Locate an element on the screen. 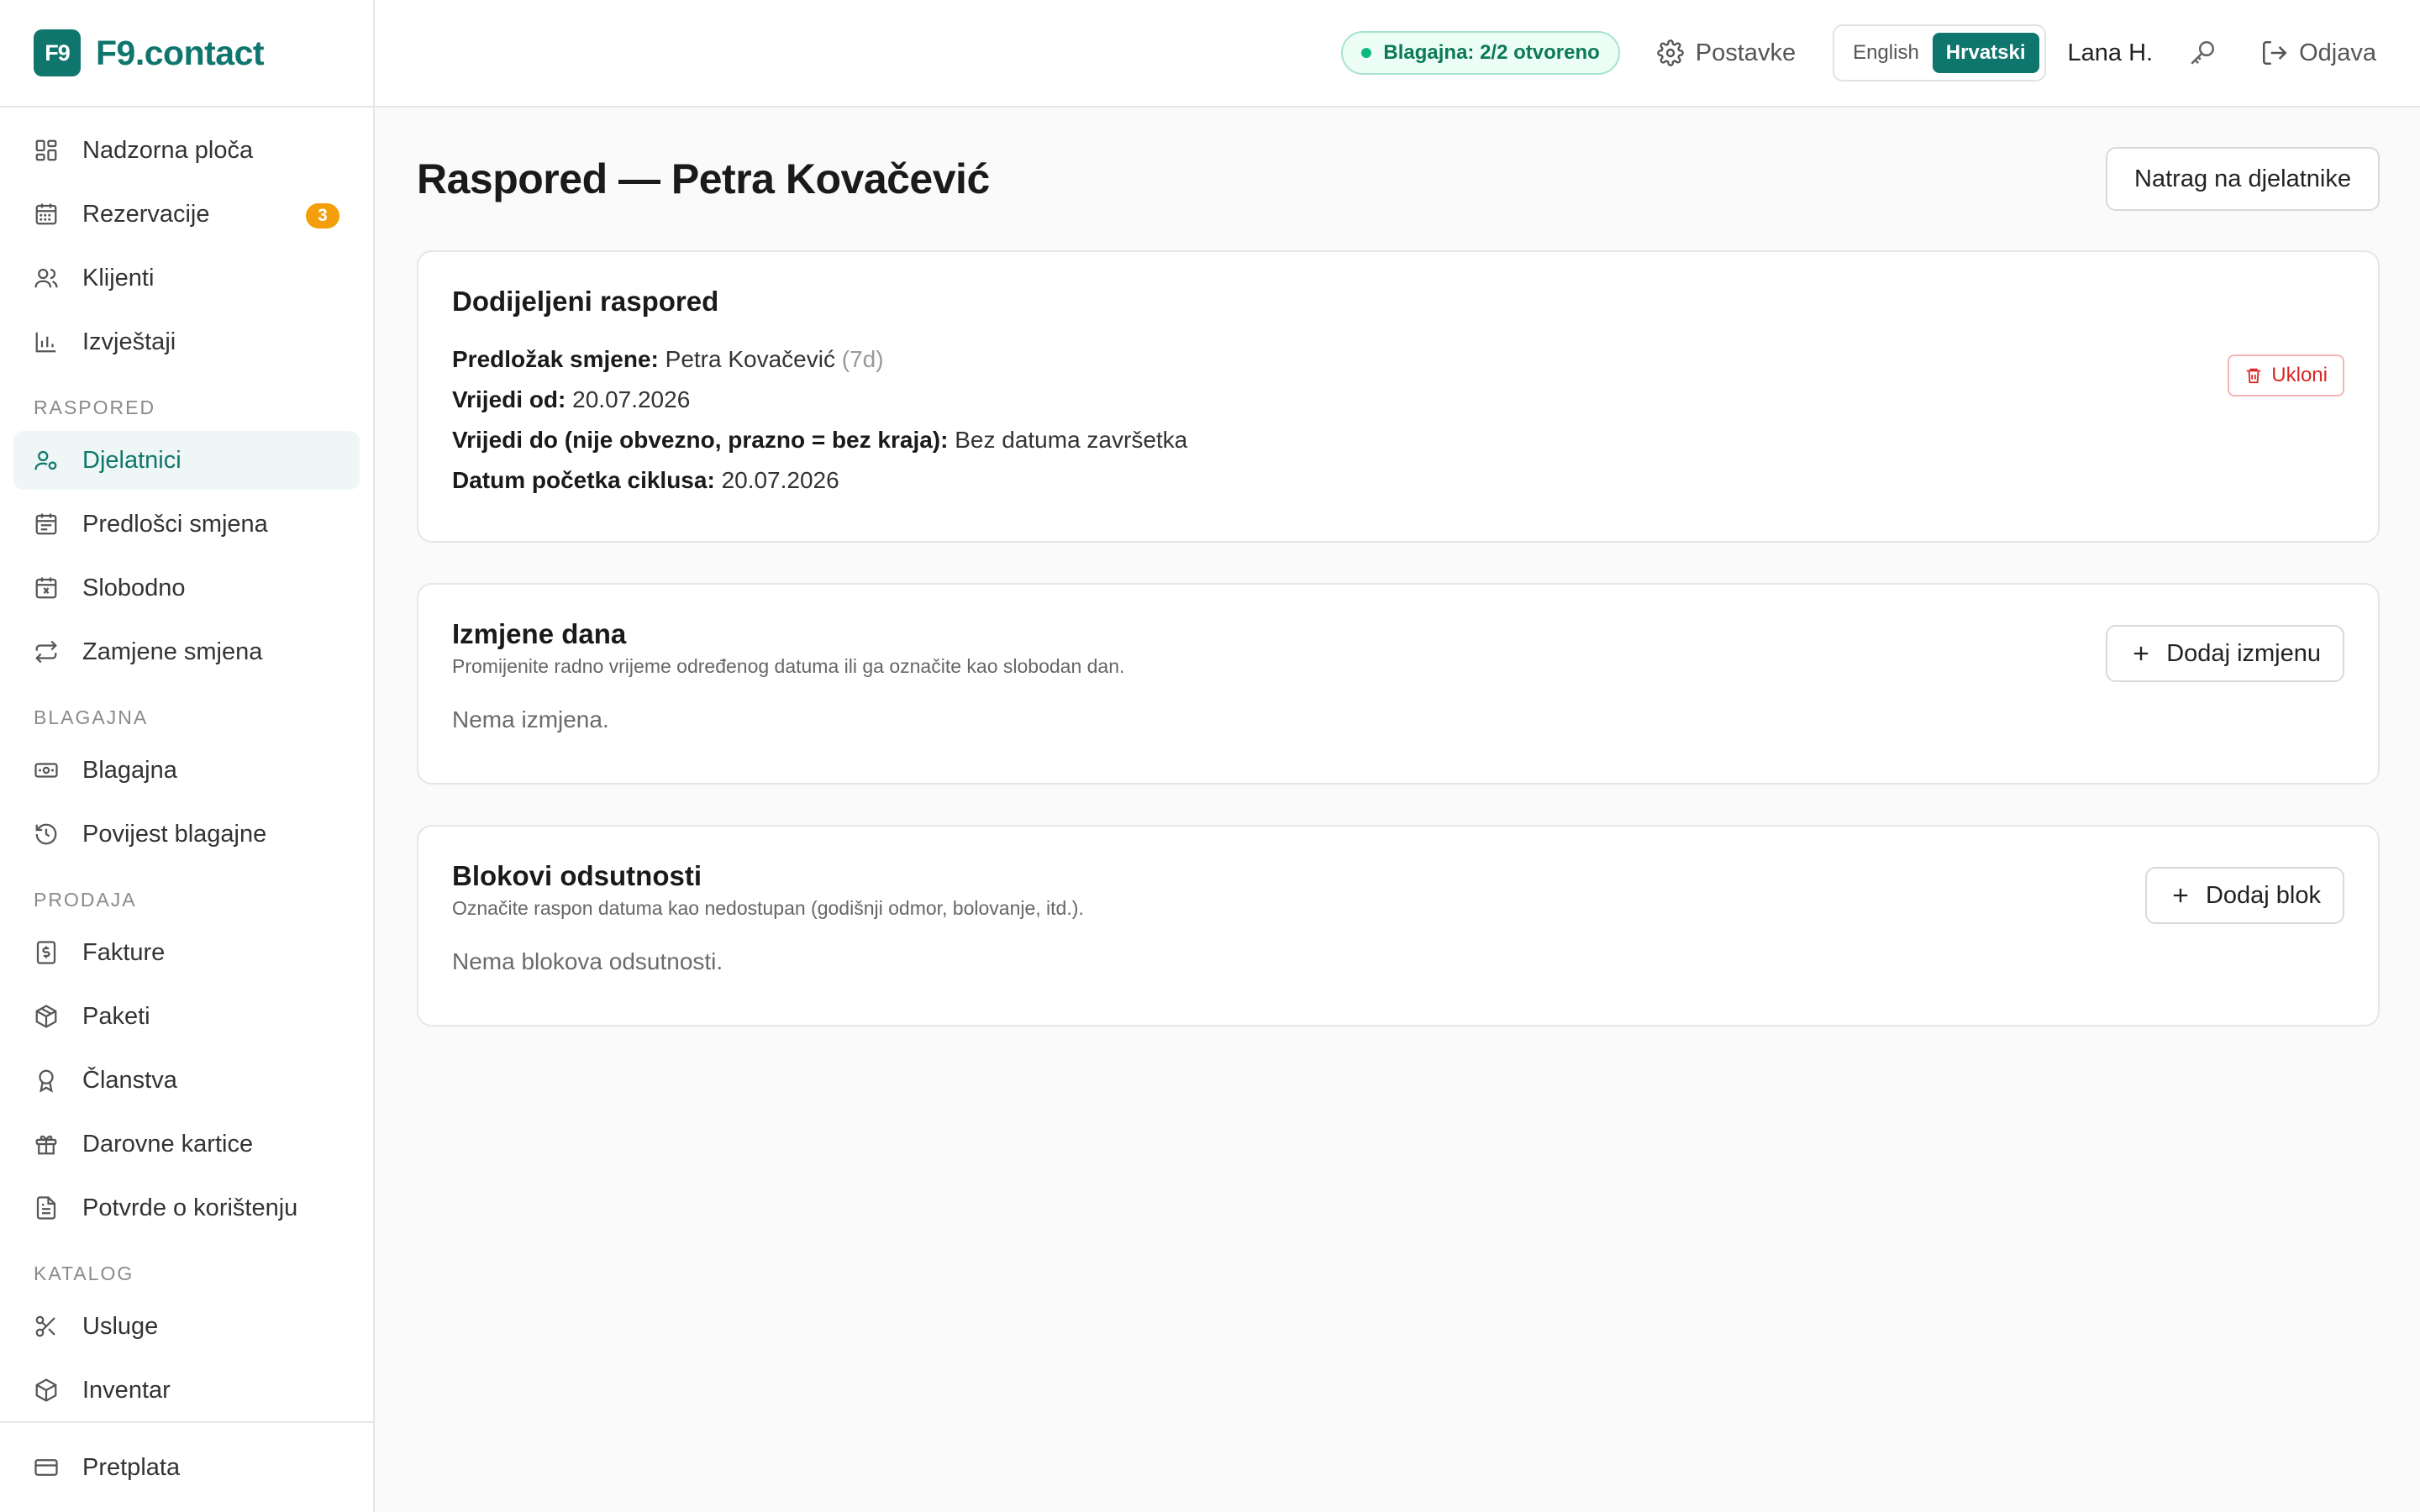  calendar-template-icon is located at coordinates (46, 524).